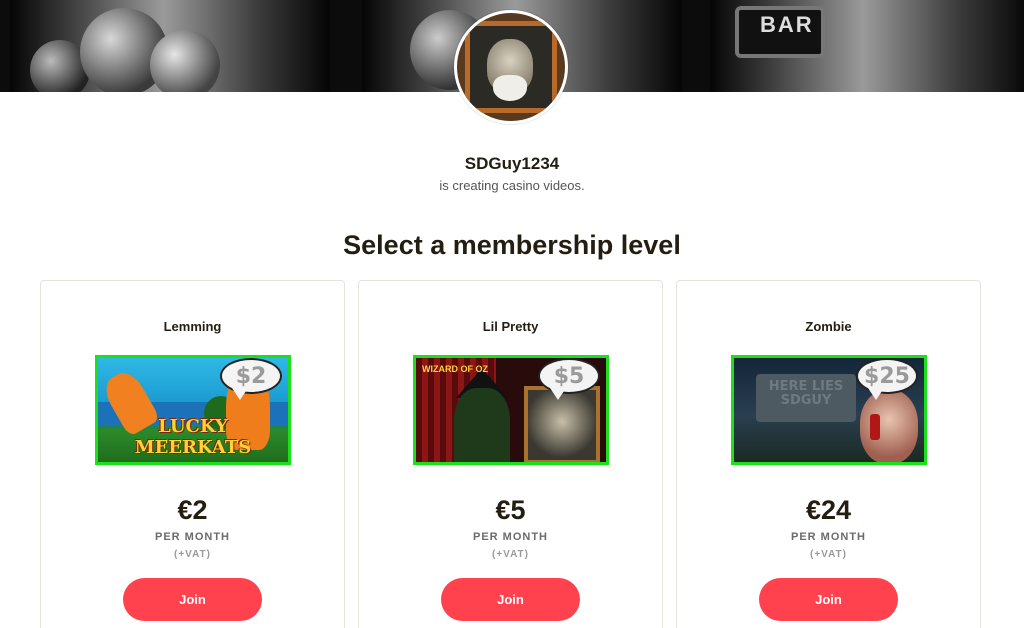 The height and width of the screenshot is (628, 1024). I want to click on cherry-icon, so click(185, 61).